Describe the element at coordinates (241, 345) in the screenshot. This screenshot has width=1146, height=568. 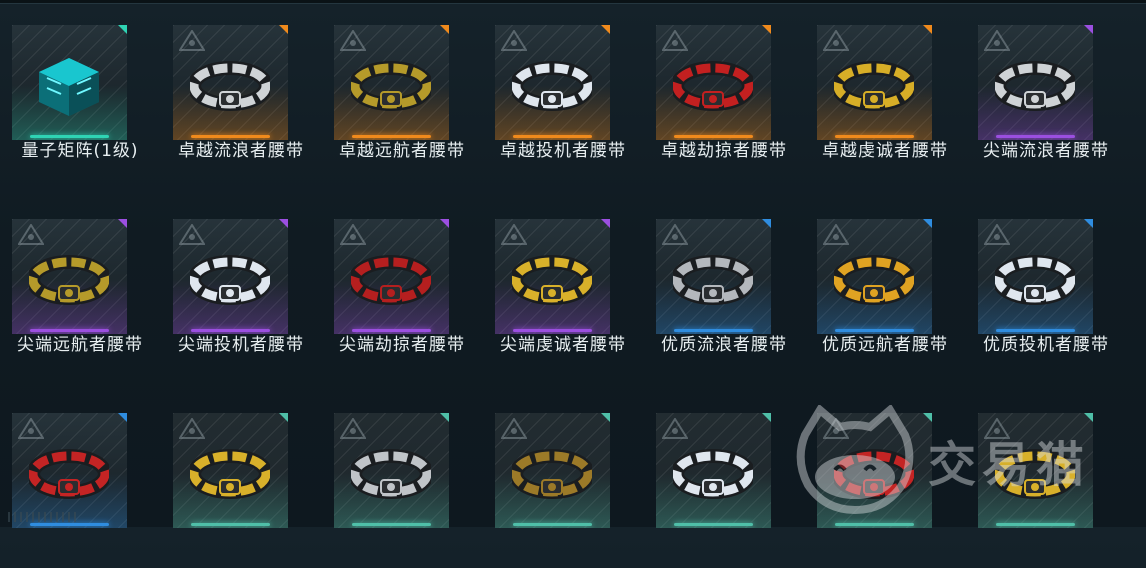
I see `item-name: 尖端投机者腰带` at that location.